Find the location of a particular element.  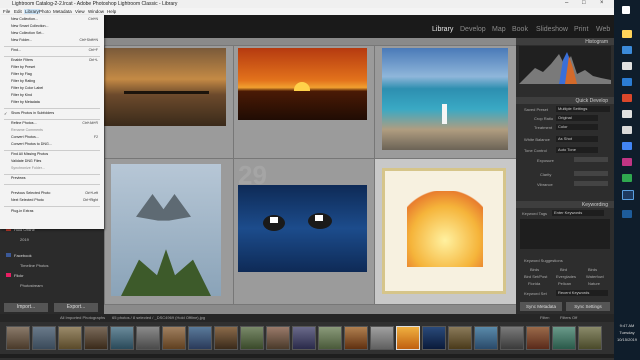

module-book: Book is located at coordinates (520, 29).